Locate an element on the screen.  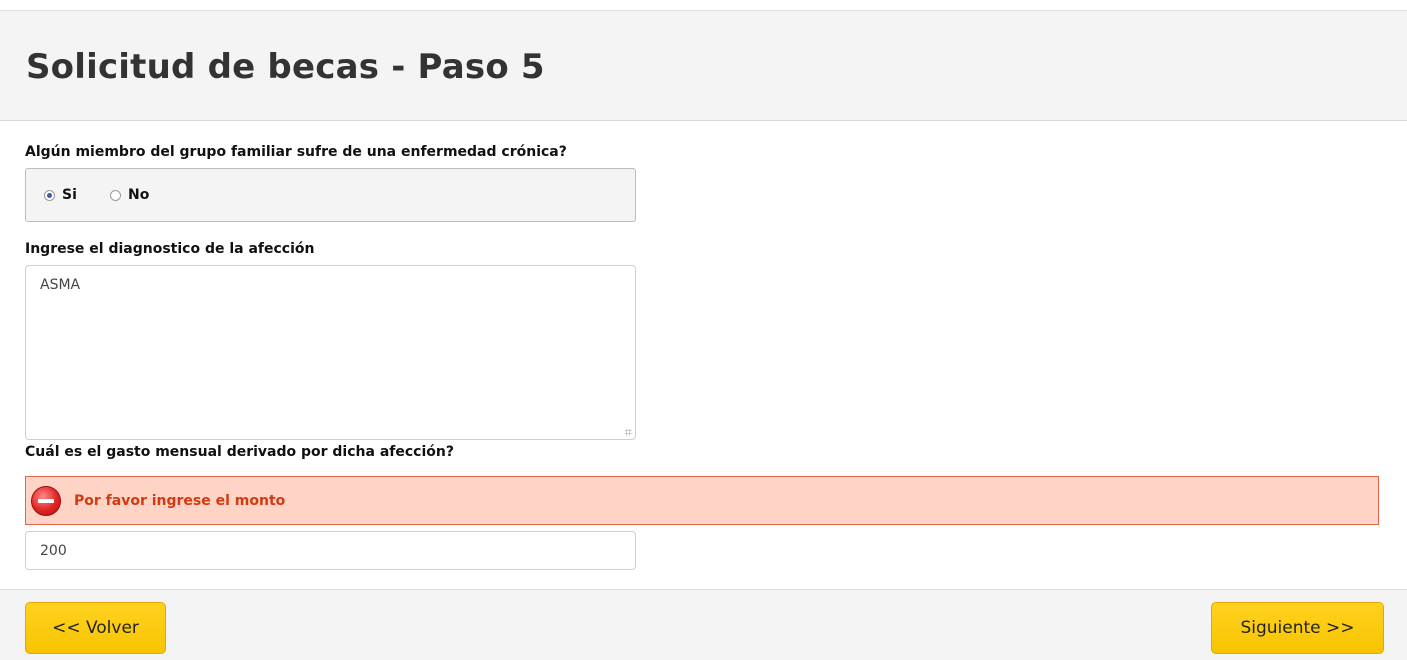
chronic-radio-group: Si No is located at coordinates (330, 195).